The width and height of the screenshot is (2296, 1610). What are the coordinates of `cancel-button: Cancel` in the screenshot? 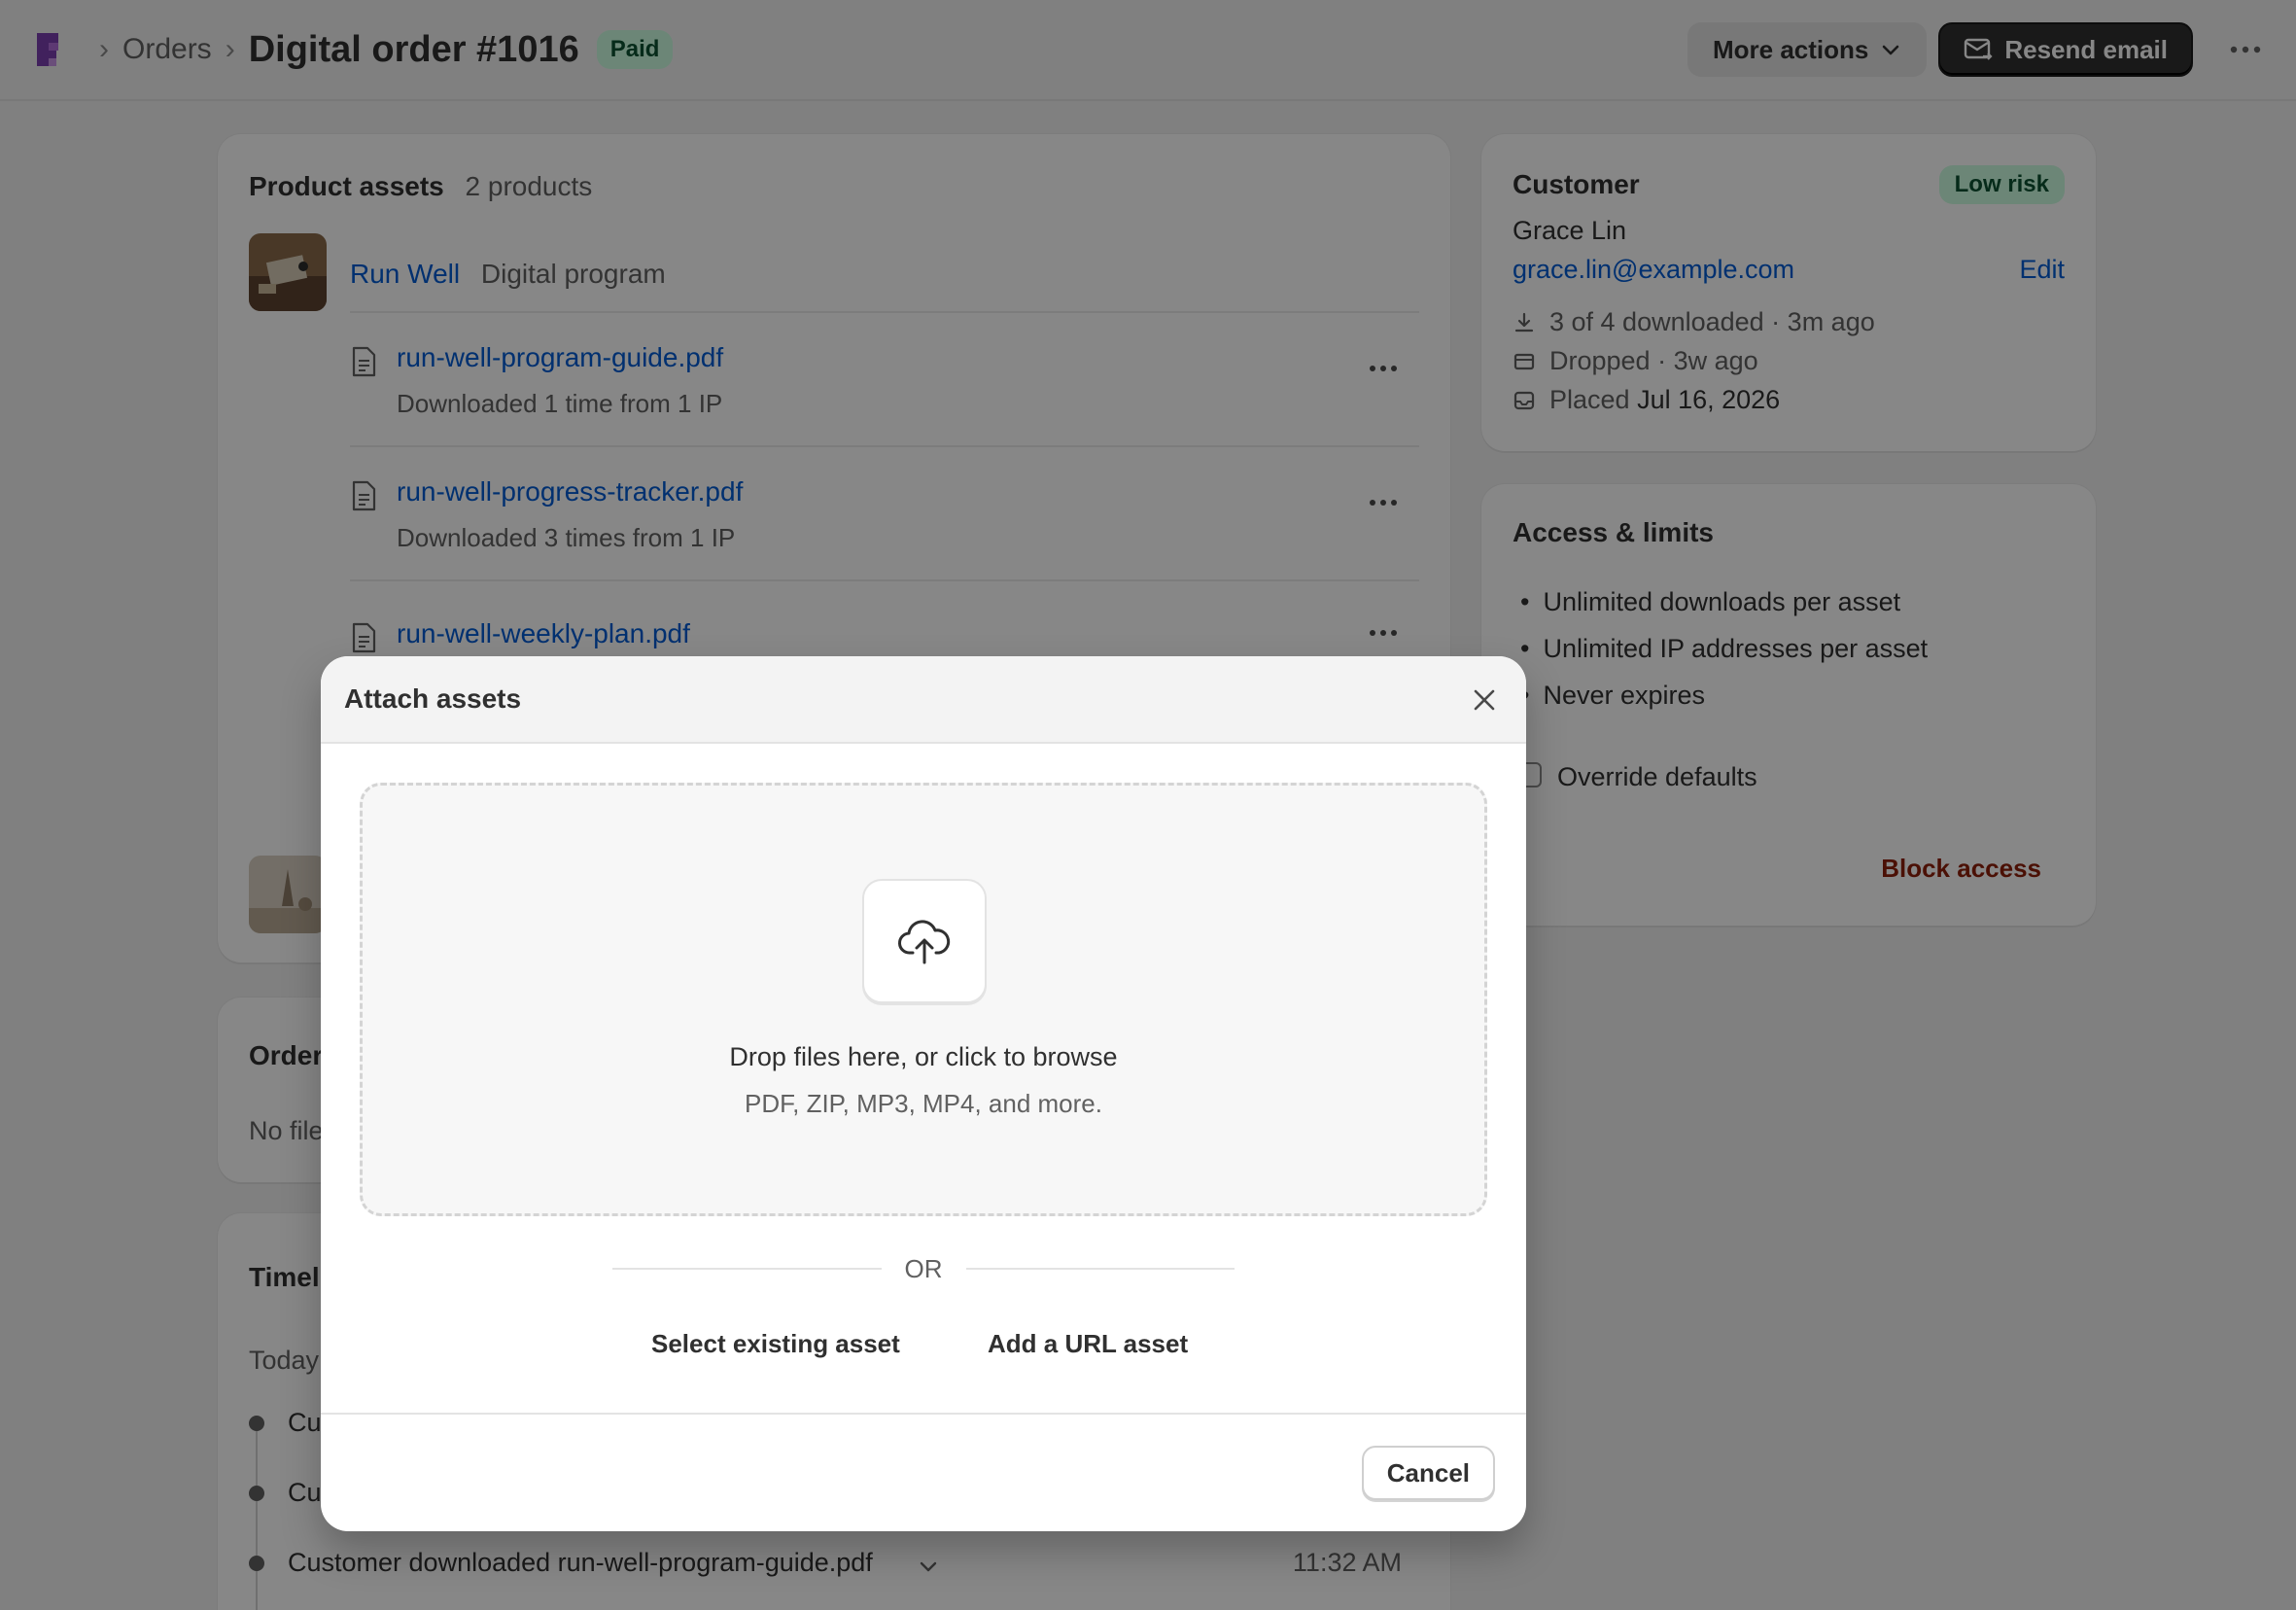 It's located at (1428, 1473).